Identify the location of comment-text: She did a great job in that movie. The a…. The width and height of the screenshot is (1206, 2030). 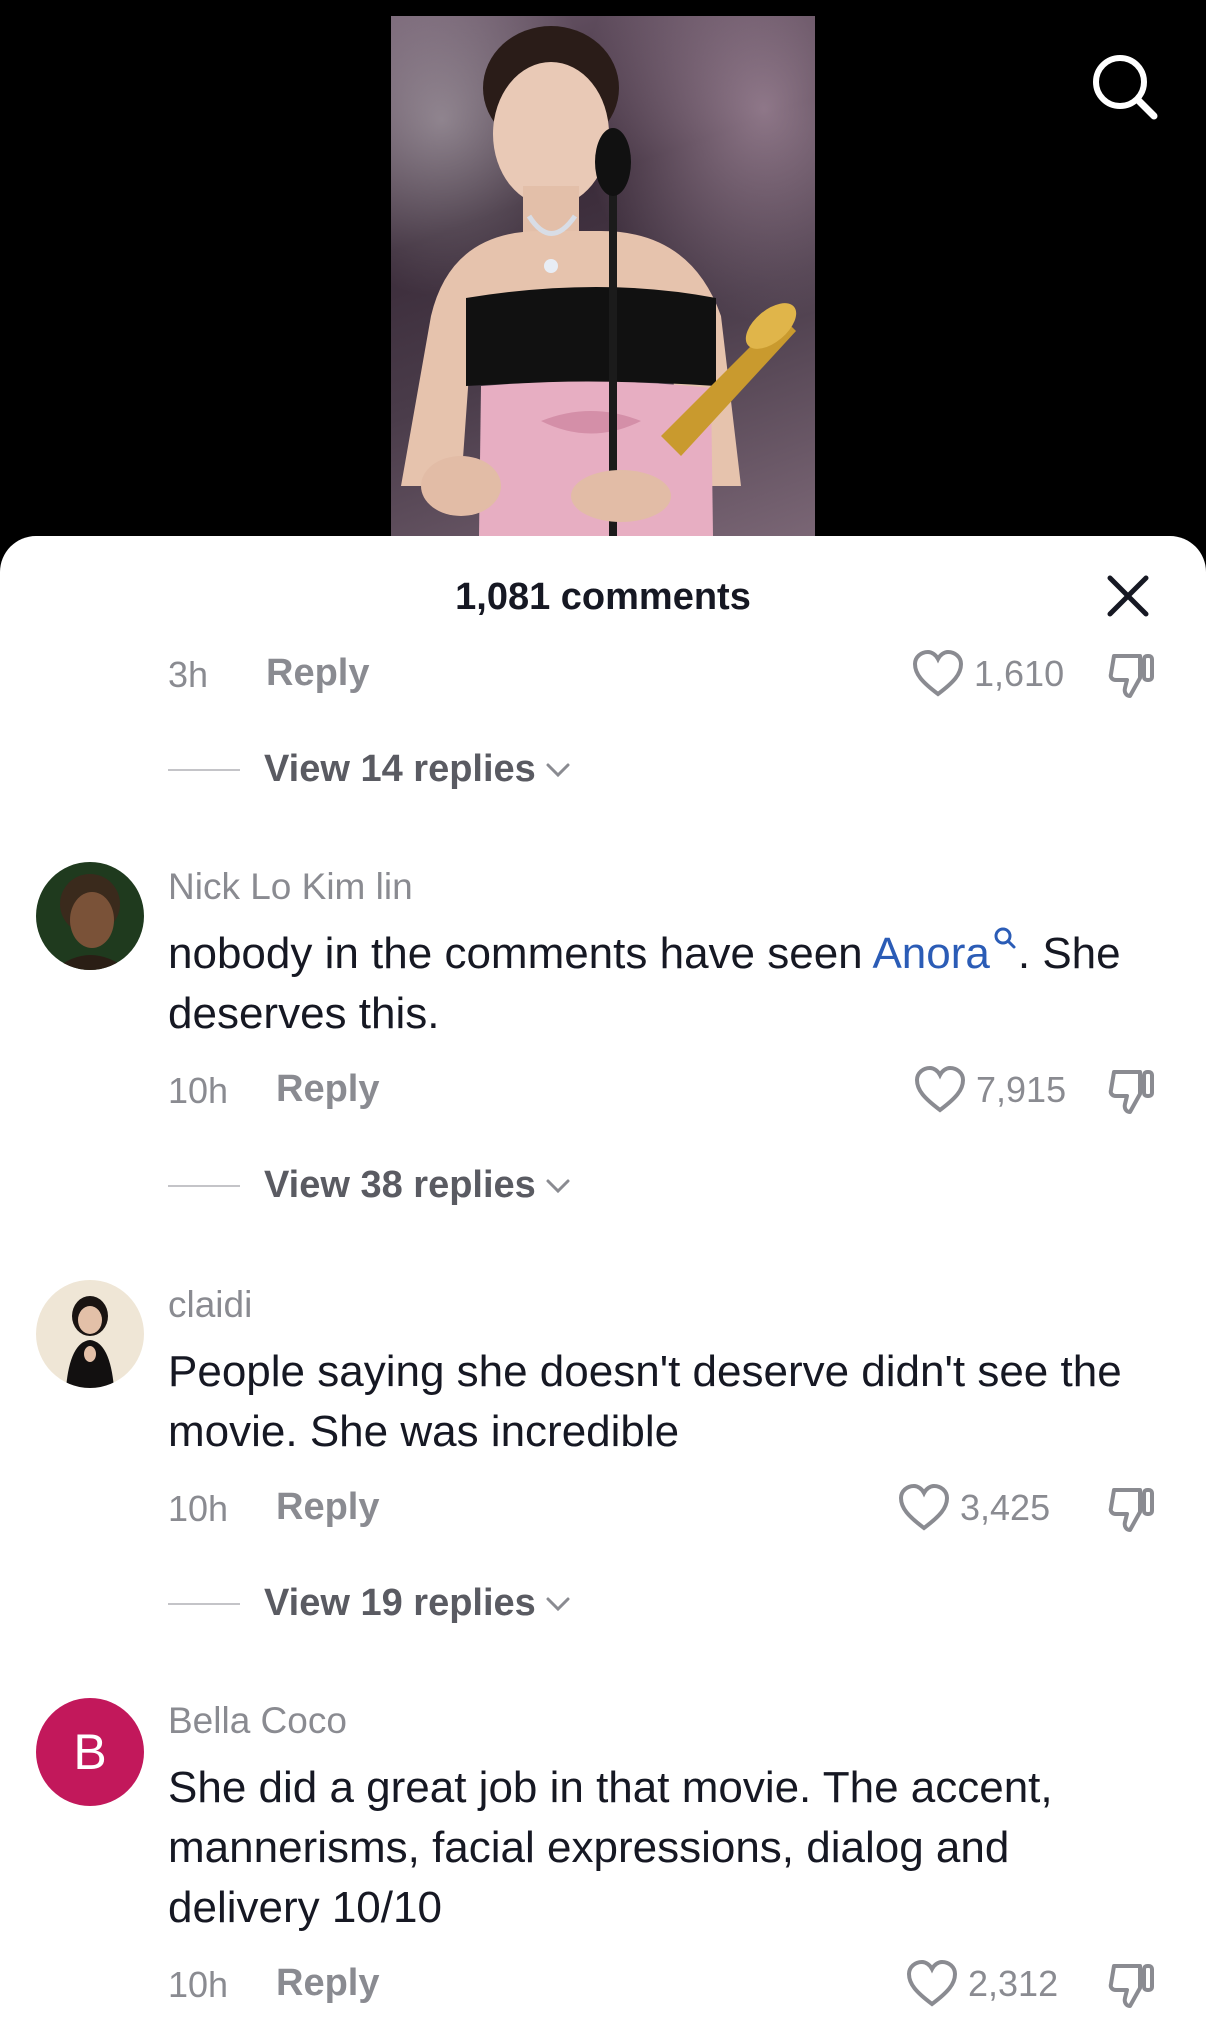
(610, 1847).